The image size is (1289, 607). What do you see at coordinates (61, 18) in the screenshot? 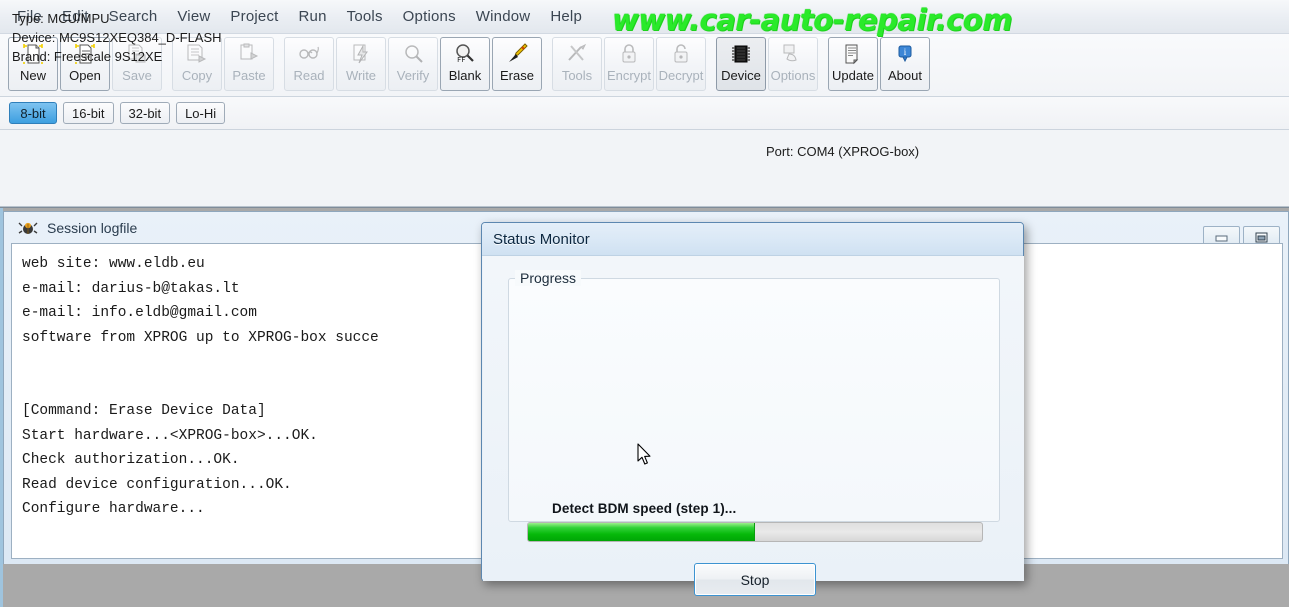
I see `device-type-line: Type: MCU/MPU` at bounding box center [61, 18].